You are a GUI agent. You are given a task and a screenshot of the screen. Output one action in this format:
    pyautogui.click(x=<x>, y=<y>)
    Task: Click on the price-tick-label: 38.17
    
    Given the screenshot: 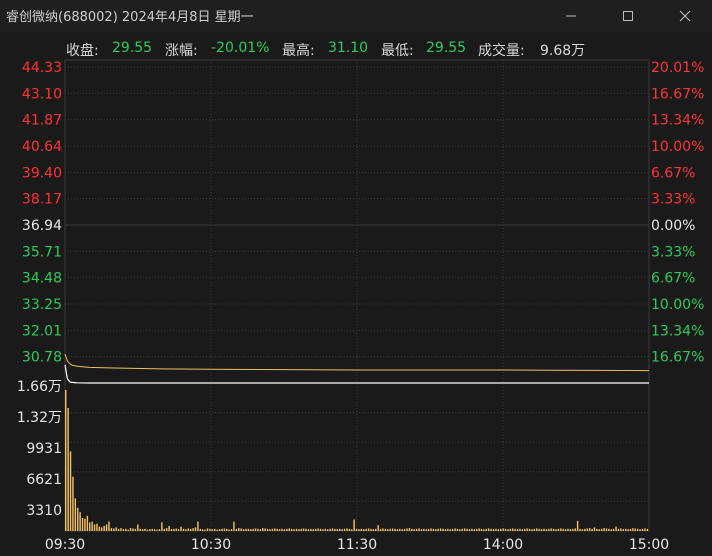 What is the action you would take?
    pyautogui.click(x=42, y=200)
    